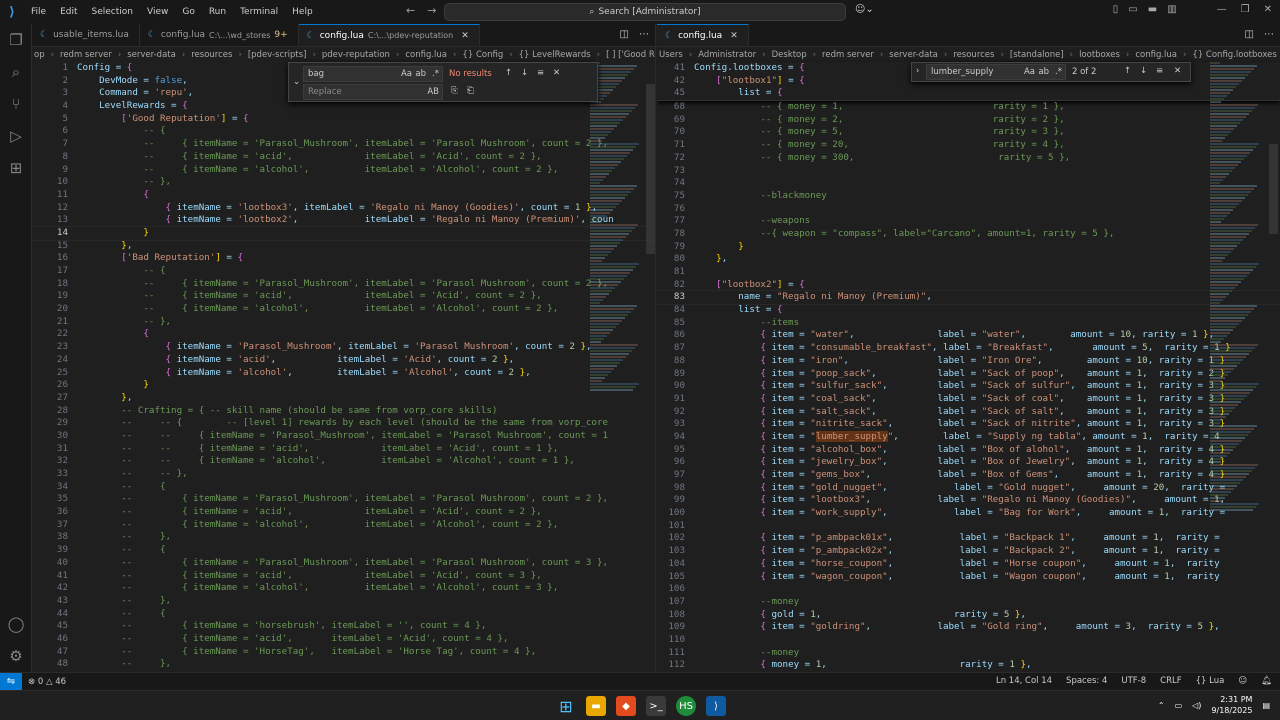 The image size is (1280, 720). I want to click on replace-input: Replace AB, so click(373, 92).